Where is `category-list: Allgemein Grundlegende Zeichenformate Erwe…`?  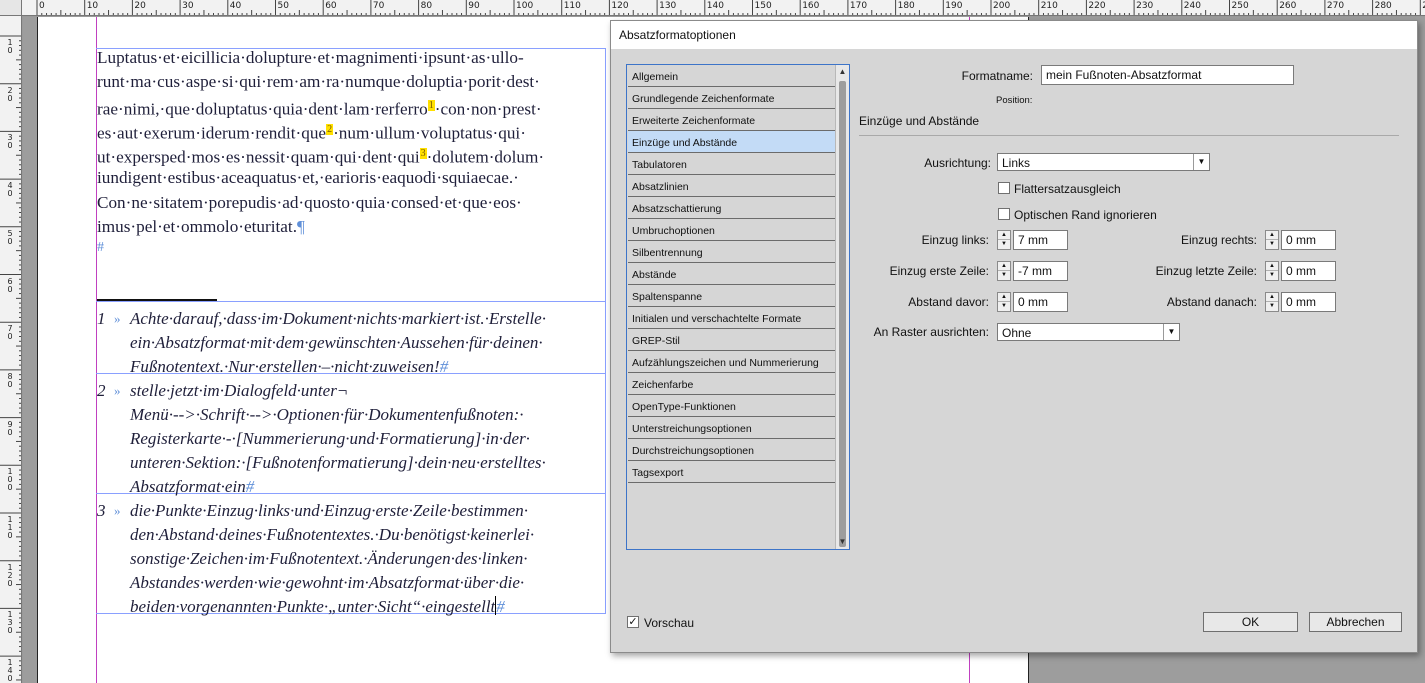 category-list: Allgemein Grundlegende Zeichenformate Erwe… is located at coordinates (738, 307).